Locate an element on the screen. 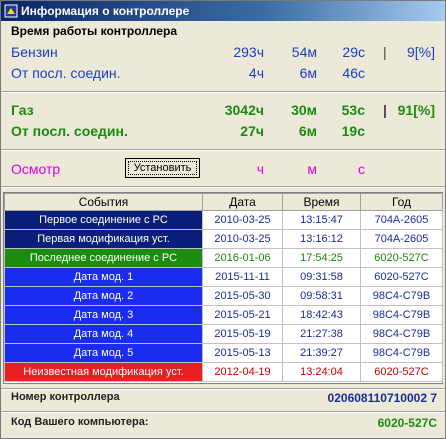  gas-since-last-label: От посл. соедин. is located at coordinates (69, 131).